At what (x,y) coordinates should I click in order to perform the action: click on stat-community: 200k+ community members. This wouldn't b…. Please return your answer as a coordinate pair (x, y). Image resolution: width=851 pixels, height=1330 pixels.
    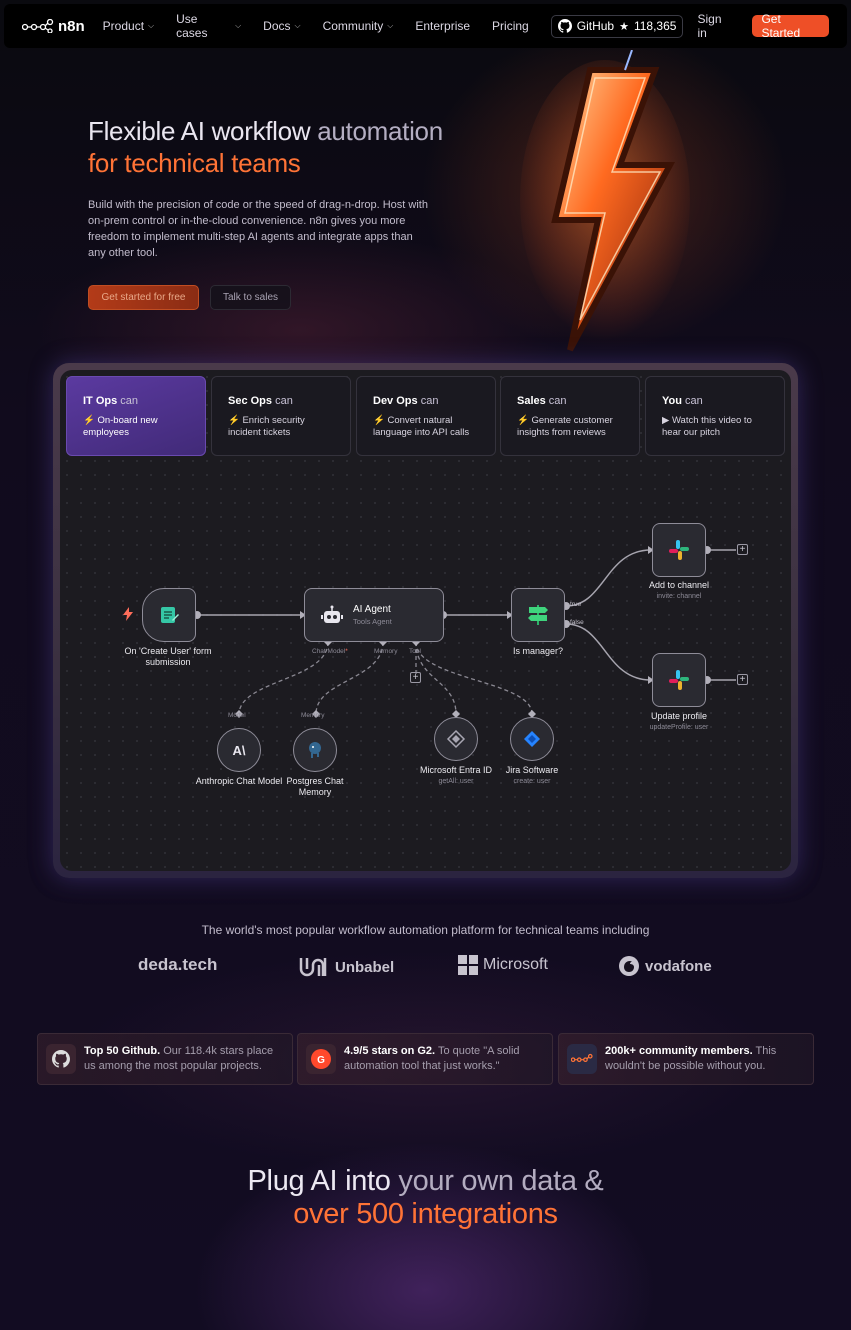
    Looking at the image, I should click on (686, 1059).